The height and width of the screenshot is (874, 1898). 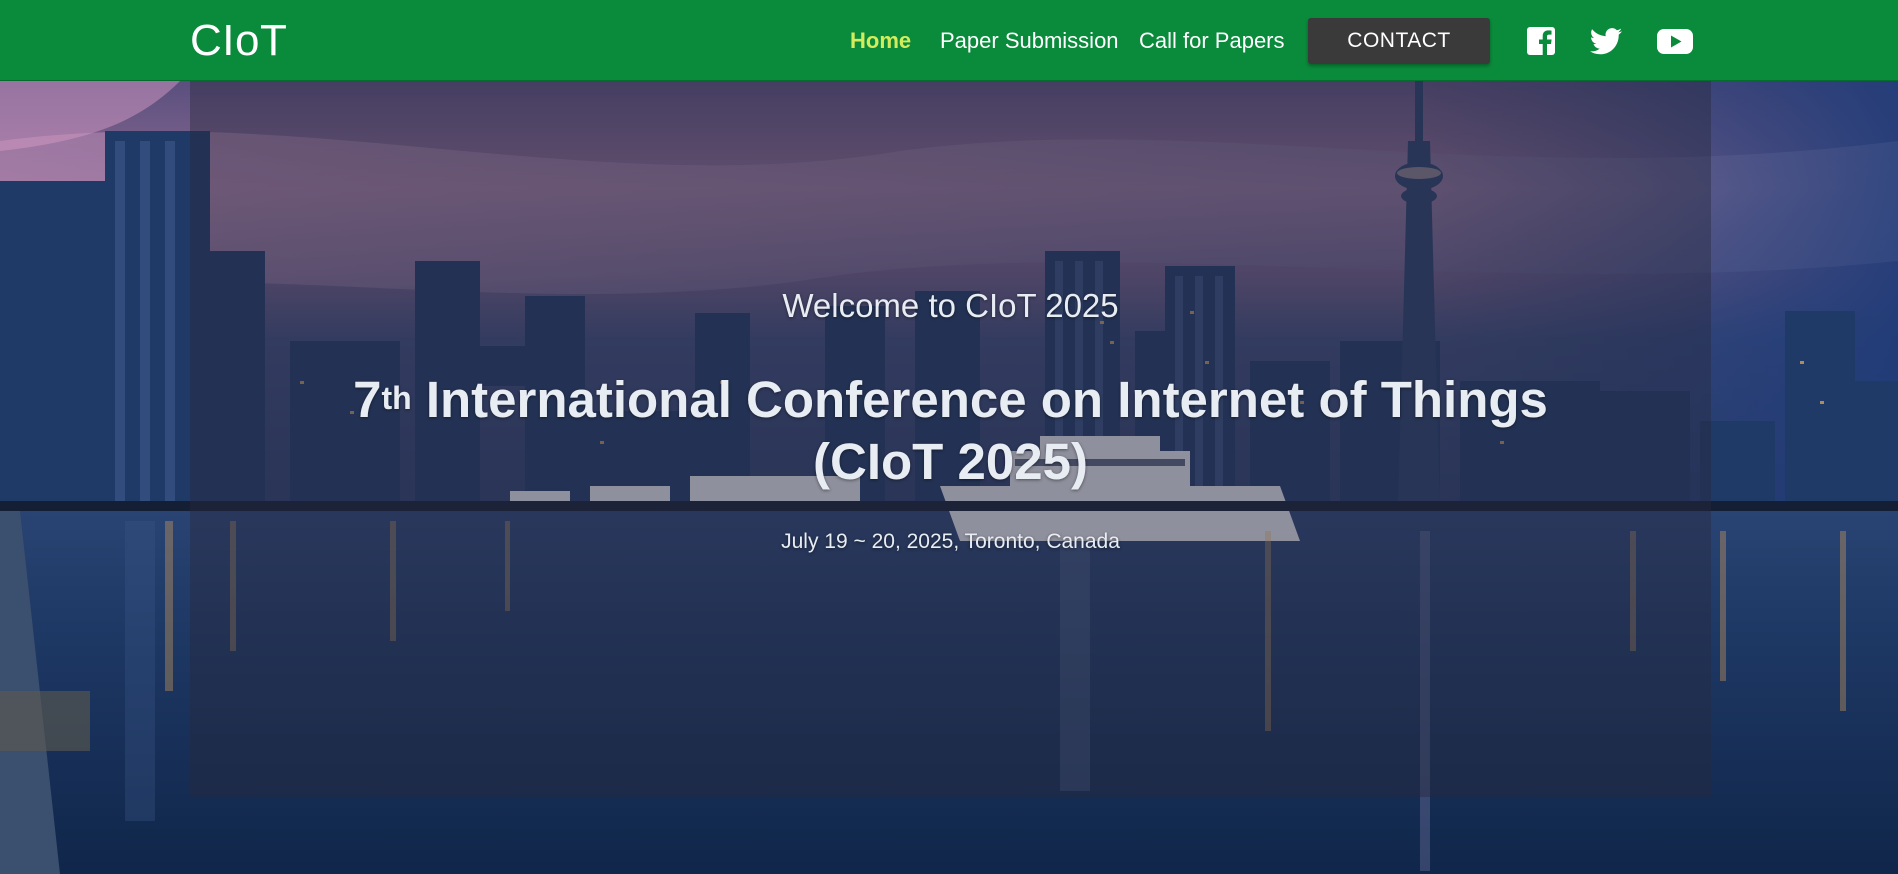 I want to click on facebook-icon, so click(x=1541, y=41).